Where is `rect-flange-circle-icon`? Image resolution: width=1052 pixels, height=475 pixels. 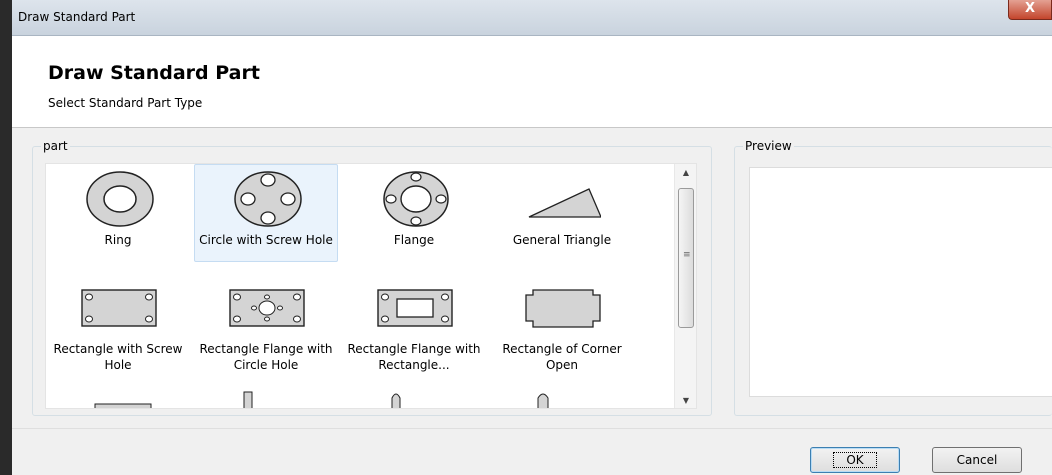 rect-flange-circle-icon is located at coordinates (267, 308).